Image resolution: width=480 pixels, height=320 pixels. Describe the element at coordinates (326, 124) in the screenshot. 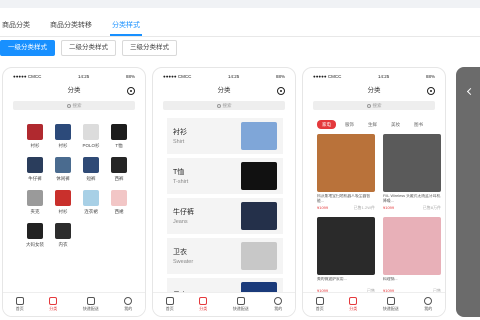

I see `product-category-tab: 家电` at that location.